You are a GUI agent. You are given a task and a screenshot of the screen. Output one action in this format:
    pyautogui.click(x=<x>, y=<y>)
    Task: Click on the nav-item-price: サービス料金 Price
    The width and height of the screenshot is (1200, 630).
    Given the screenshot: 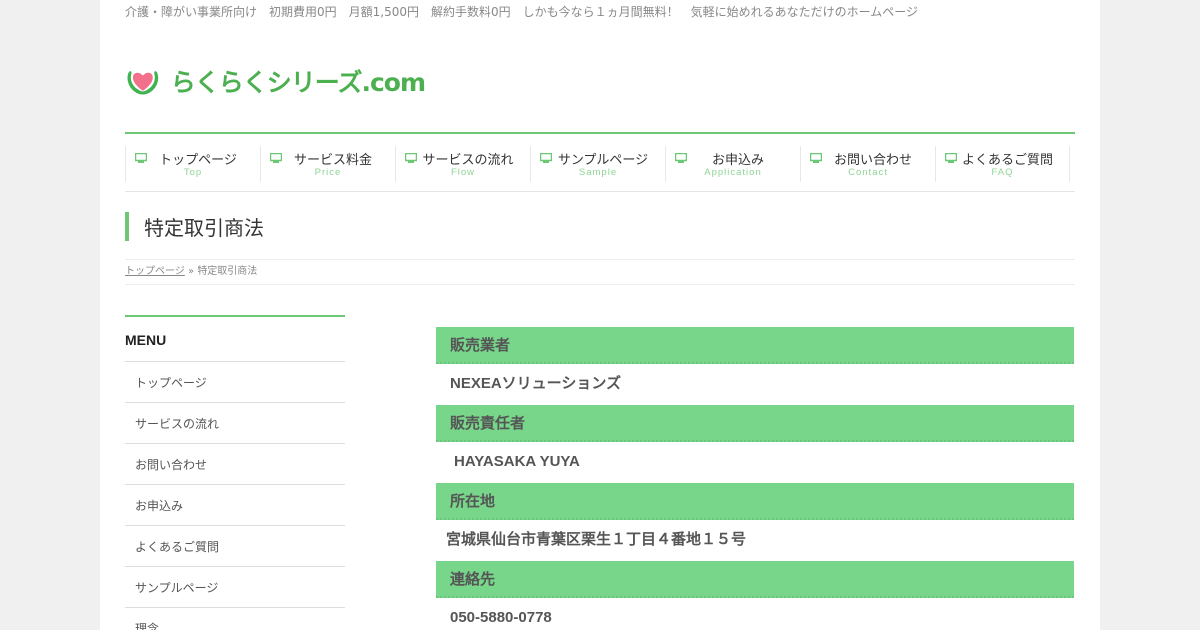 What is the action you would take?
    pyautogui.click(x=327, y=164)
    